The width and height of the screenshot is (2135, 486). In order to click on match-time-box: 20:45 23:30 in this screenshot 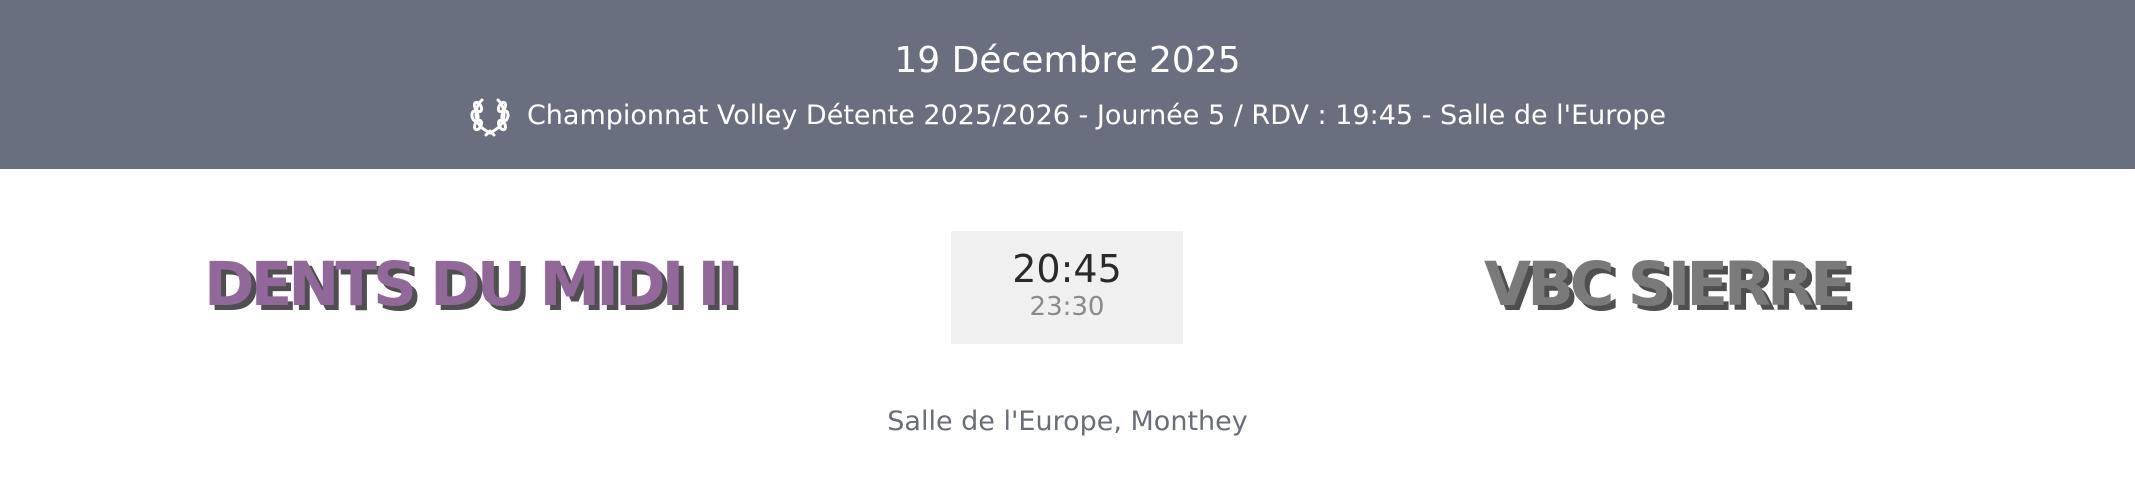, I will do `click(1067, 287)`.